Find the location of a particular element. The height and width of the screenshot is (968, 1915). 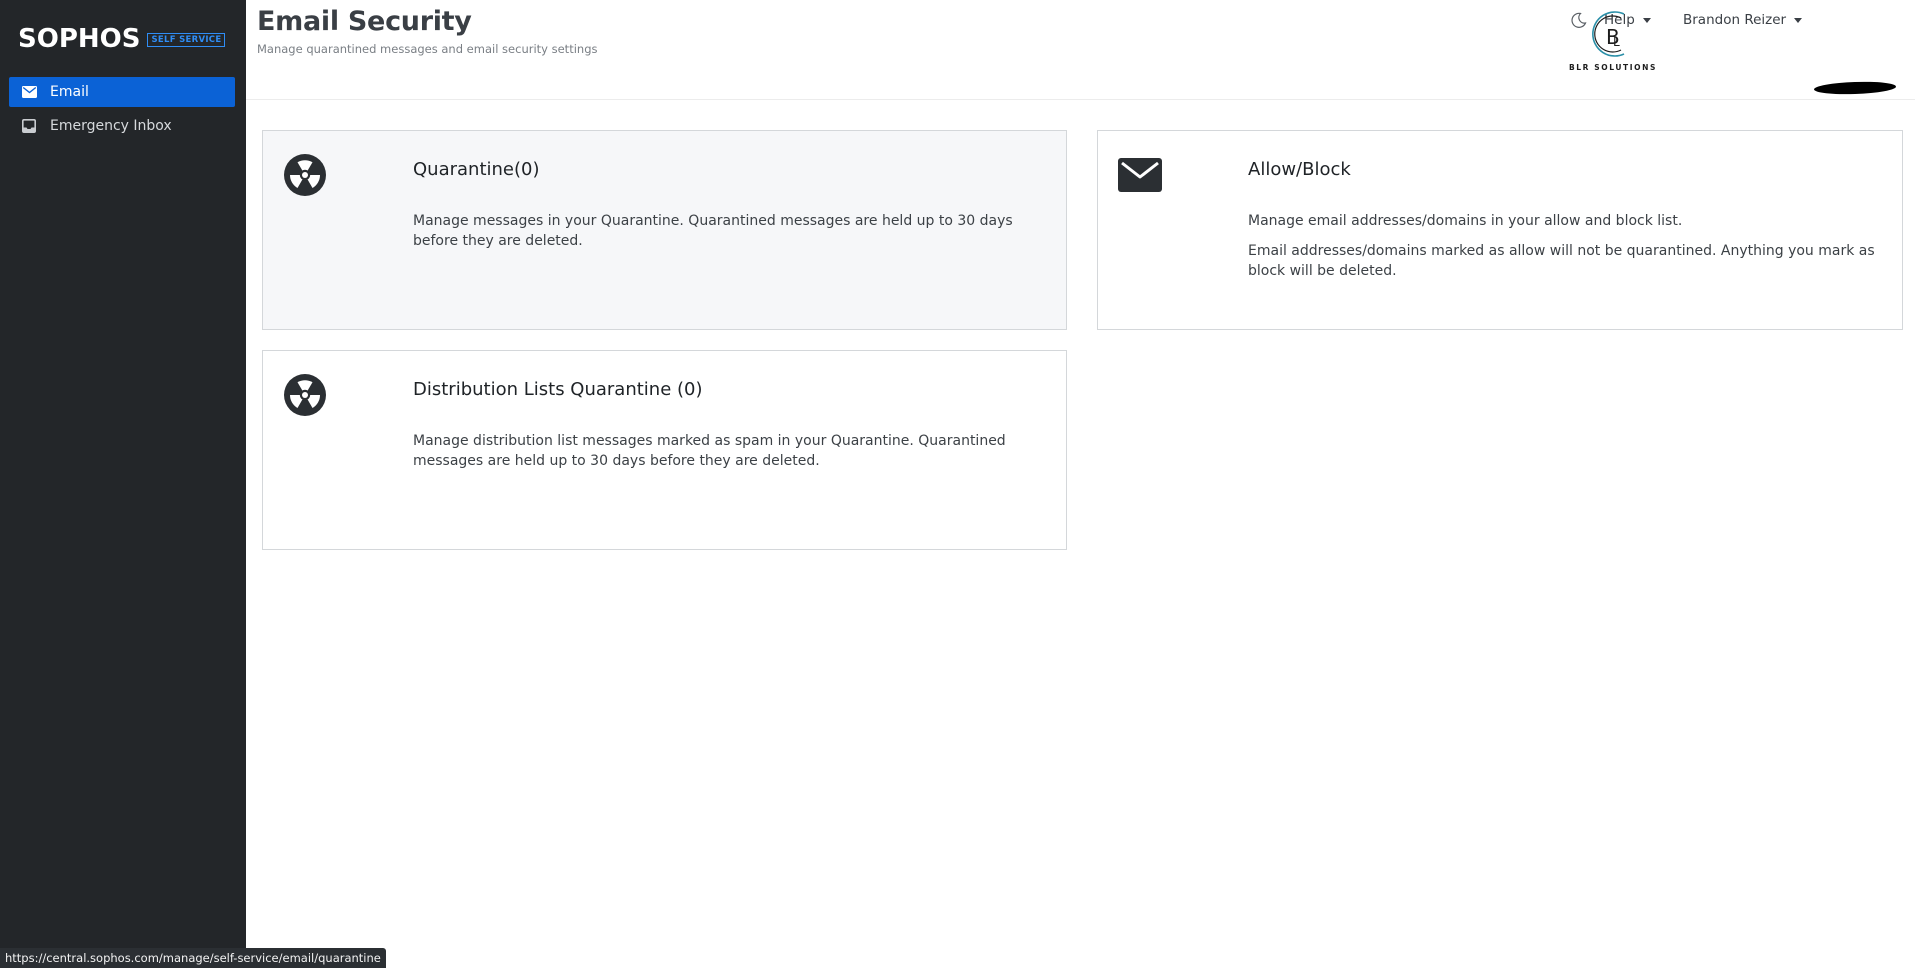

company-logo: B L BLR SOLUTIONS is located at coordinates (1613, 52).